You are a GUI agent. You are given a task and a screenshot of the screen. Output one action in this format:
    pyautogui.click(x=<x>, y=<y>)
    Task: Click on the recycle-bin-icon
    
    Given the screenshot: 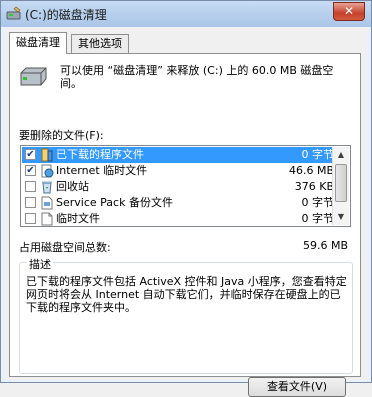 What is the action you would take?
    pyautogui.click(x=47, y=187)
    